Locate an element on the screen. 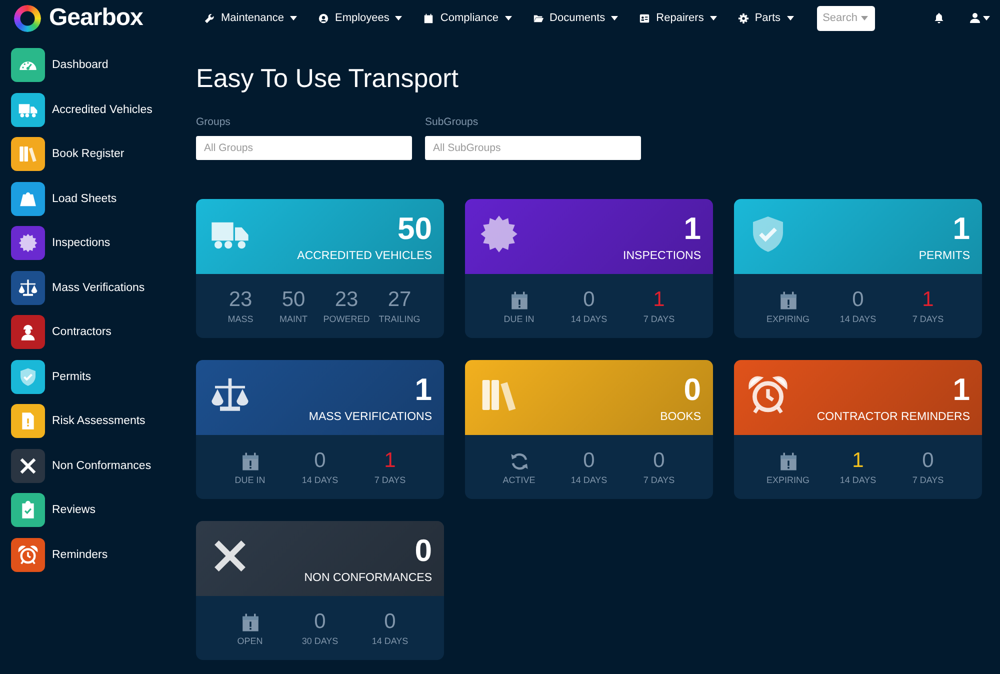 This screenshot has width=1000, height=674. sidebar-item: Non Conformances is located at coordinates (100, 465).